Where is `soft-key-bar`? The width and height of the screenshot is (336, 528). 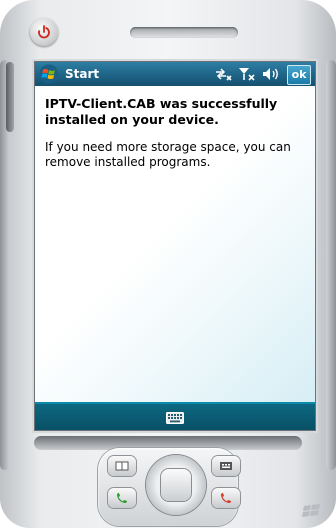
soft-key-bar is located at coordinates (175, 416).